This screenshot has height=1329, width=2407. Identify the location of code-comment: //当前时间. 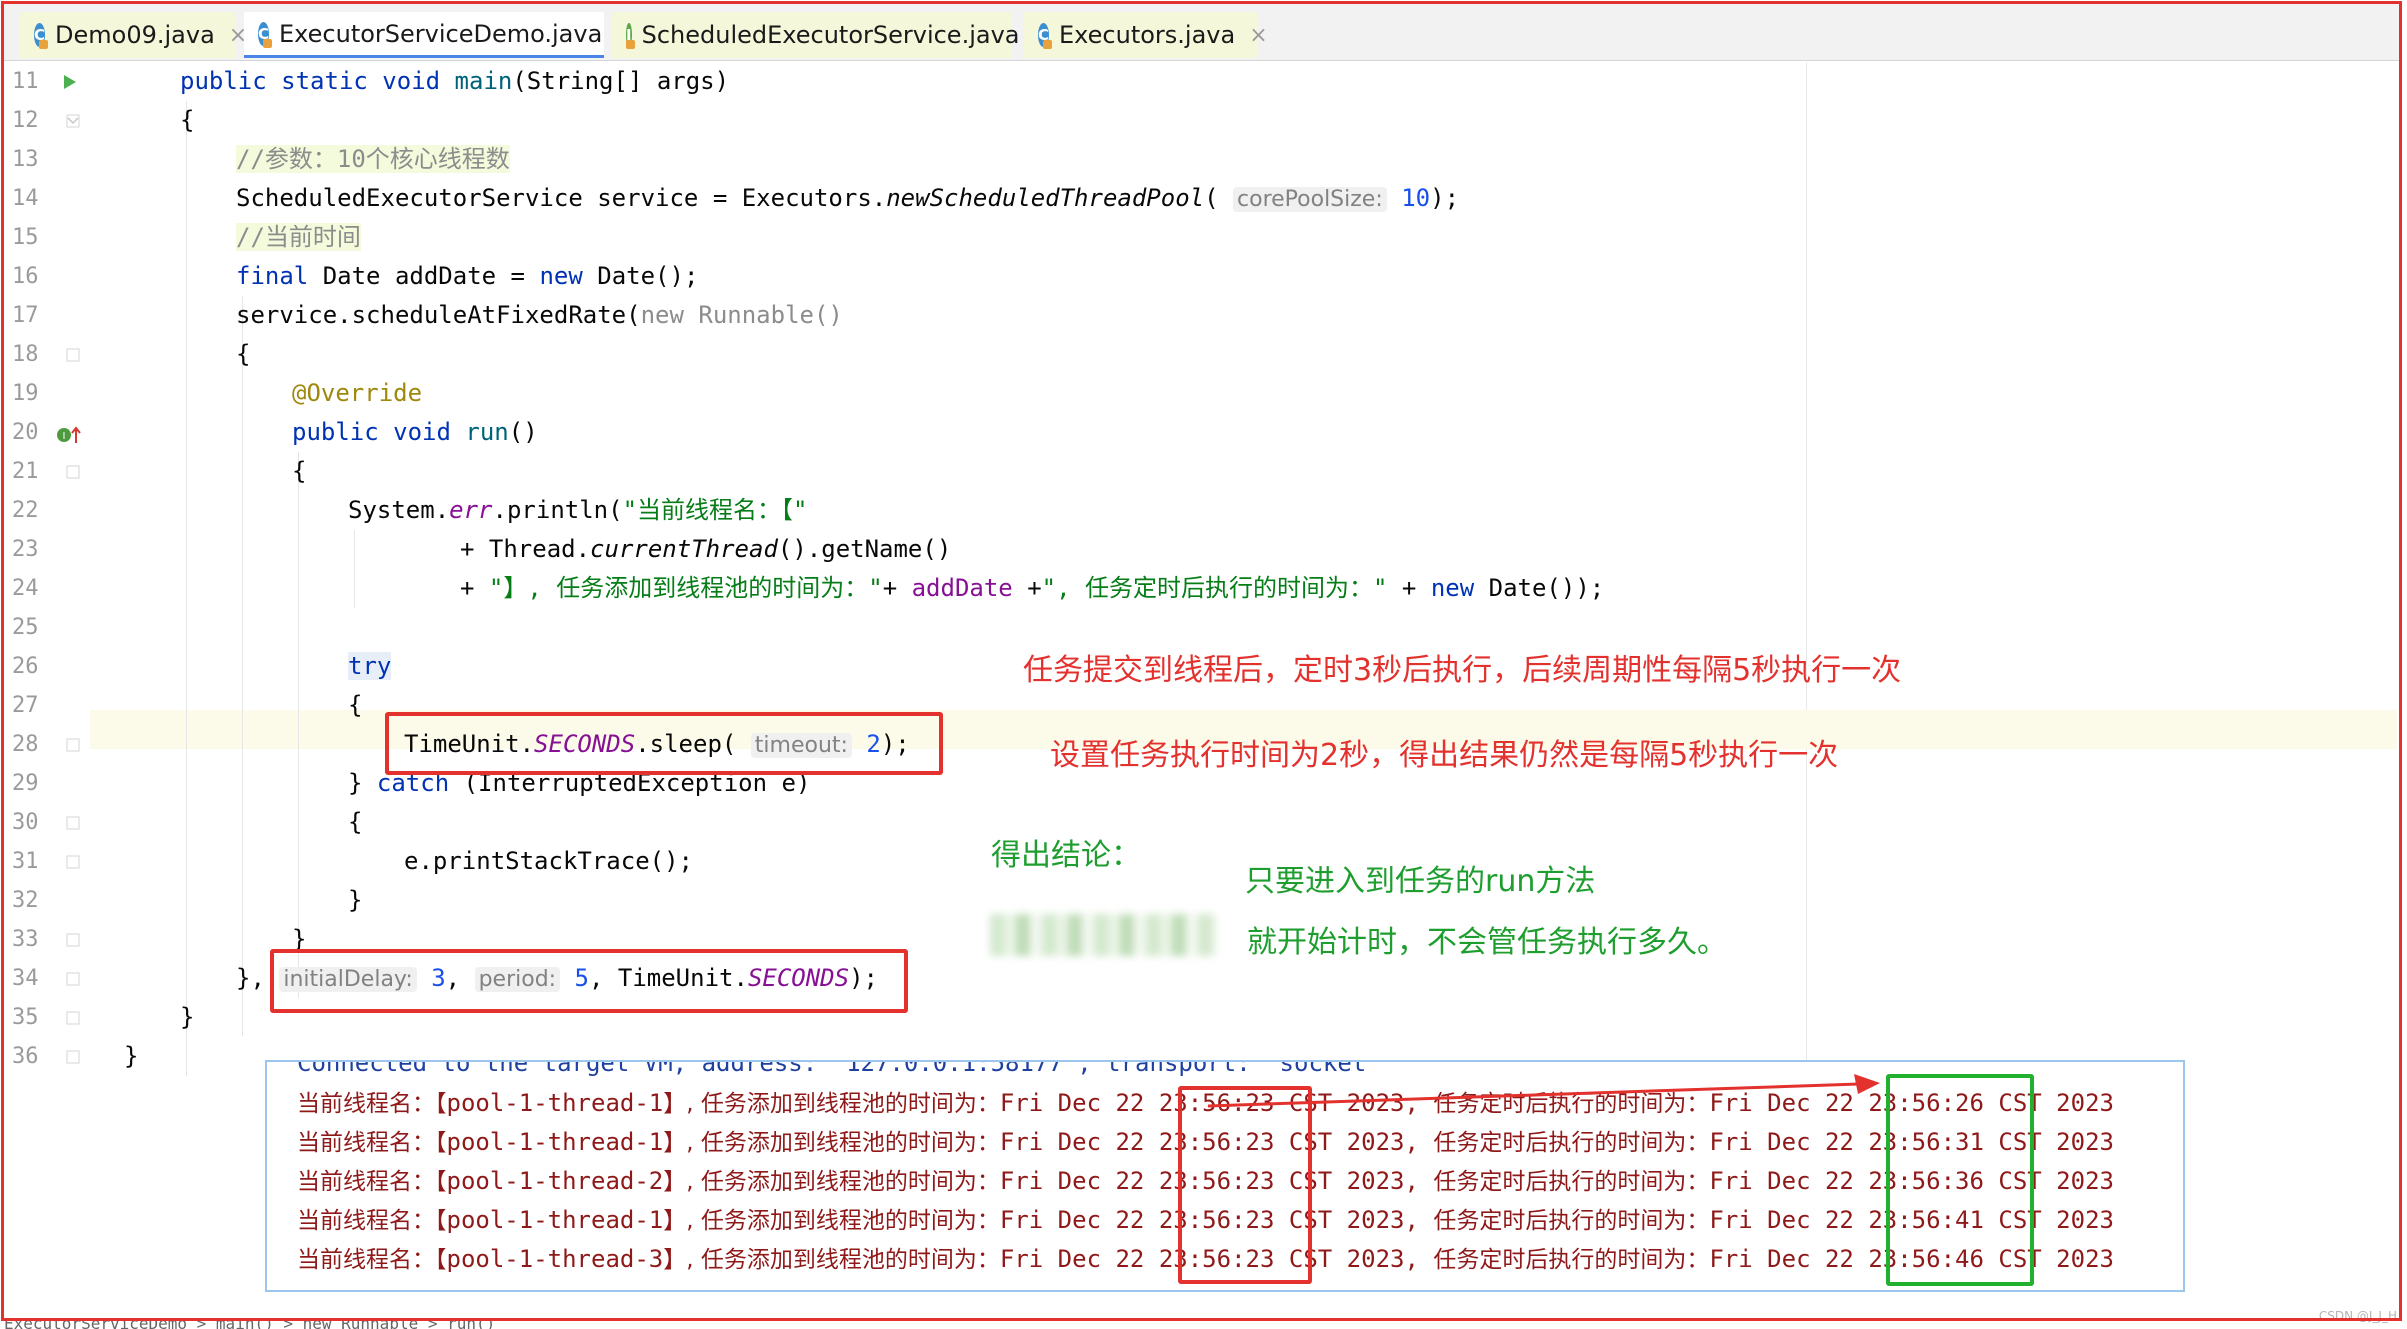
(298, 237).